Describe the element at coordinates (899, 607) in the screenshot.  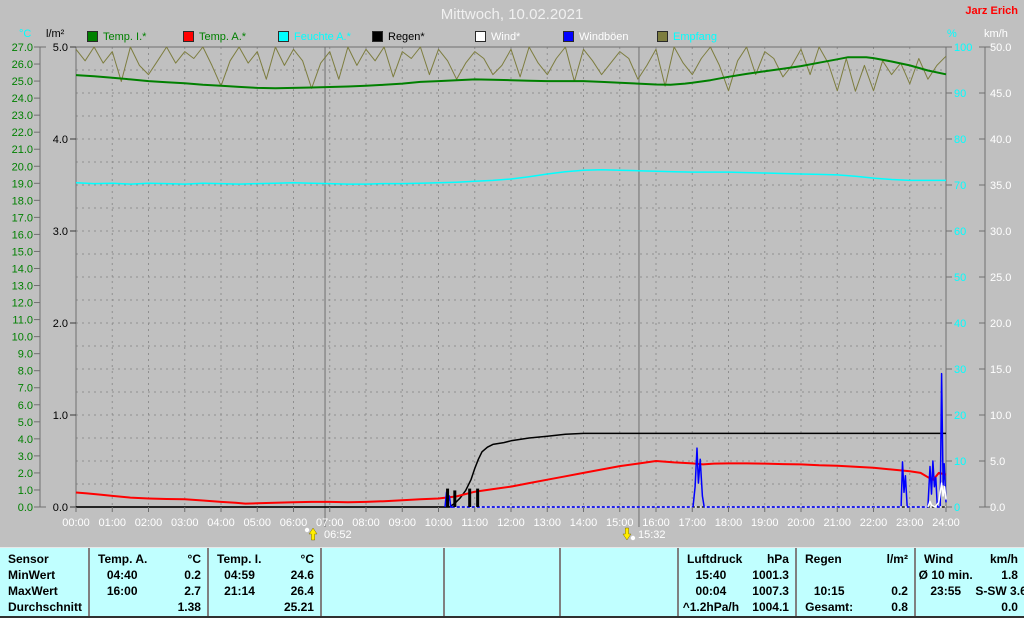
I see `table-cell: 0.8` at that location.